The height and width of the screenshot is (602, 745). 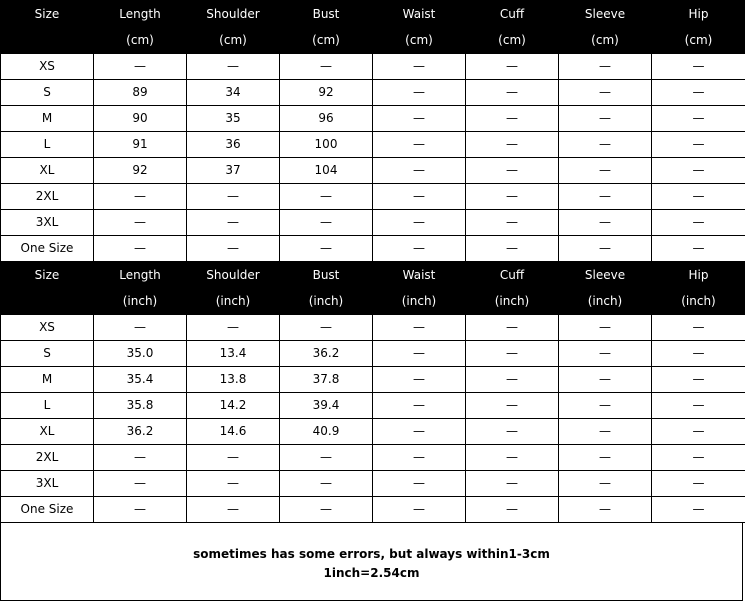 I want to click on table-row: XL 36.2 14.6 40.9— — — —, so click(x=372, y=431).